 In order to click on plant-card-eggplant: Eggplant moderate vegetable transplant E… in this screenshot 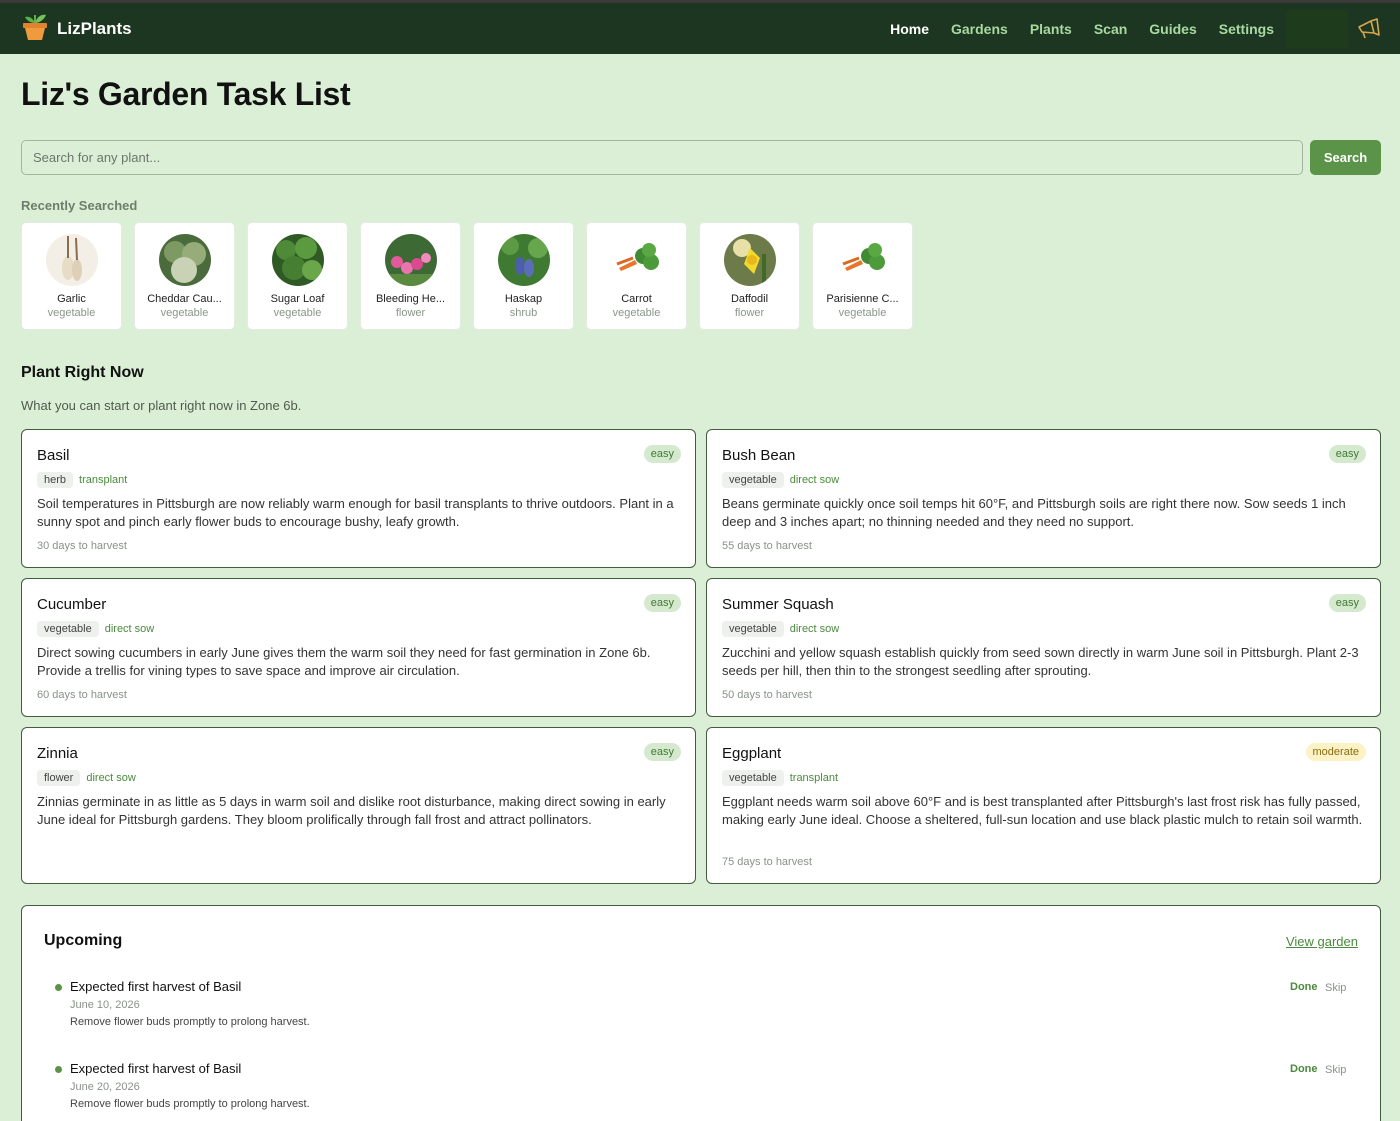, I will do `click(1043, 805)`.